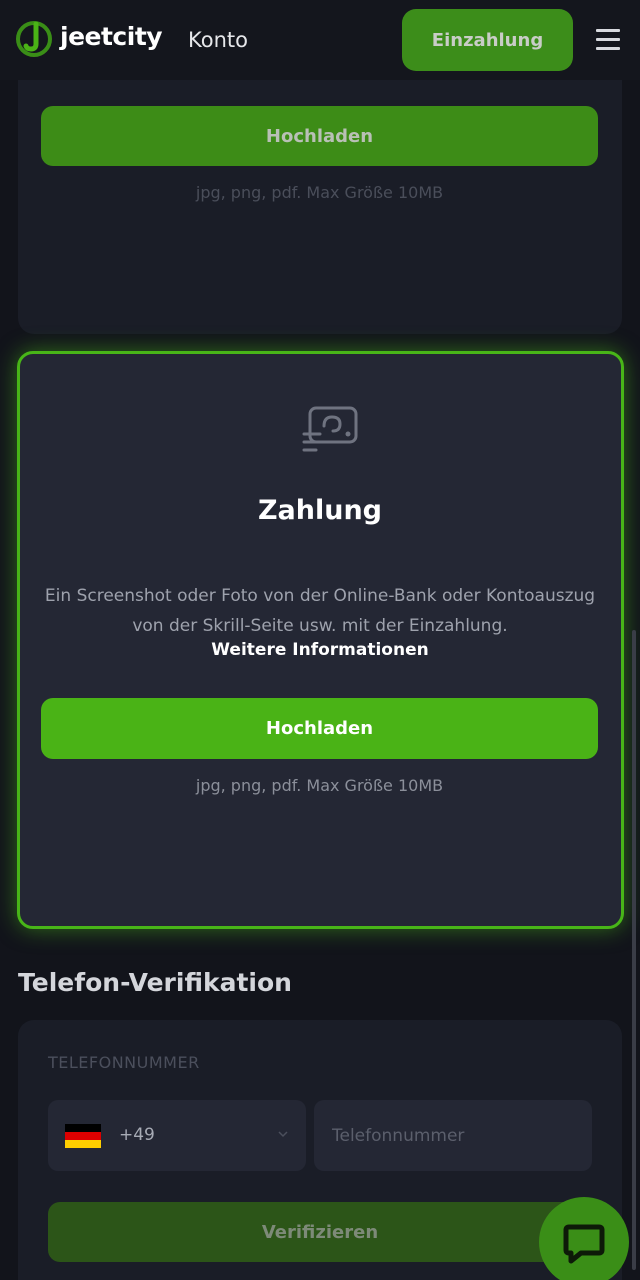 The height and width of the screenshot is (1280, 640). I want to click on germany-flag-icon, so click(83, 1136).